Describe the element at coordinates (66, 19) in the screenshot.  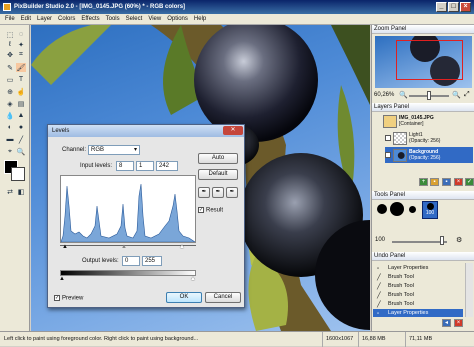
I see `menu-colors: Colors` at that location.